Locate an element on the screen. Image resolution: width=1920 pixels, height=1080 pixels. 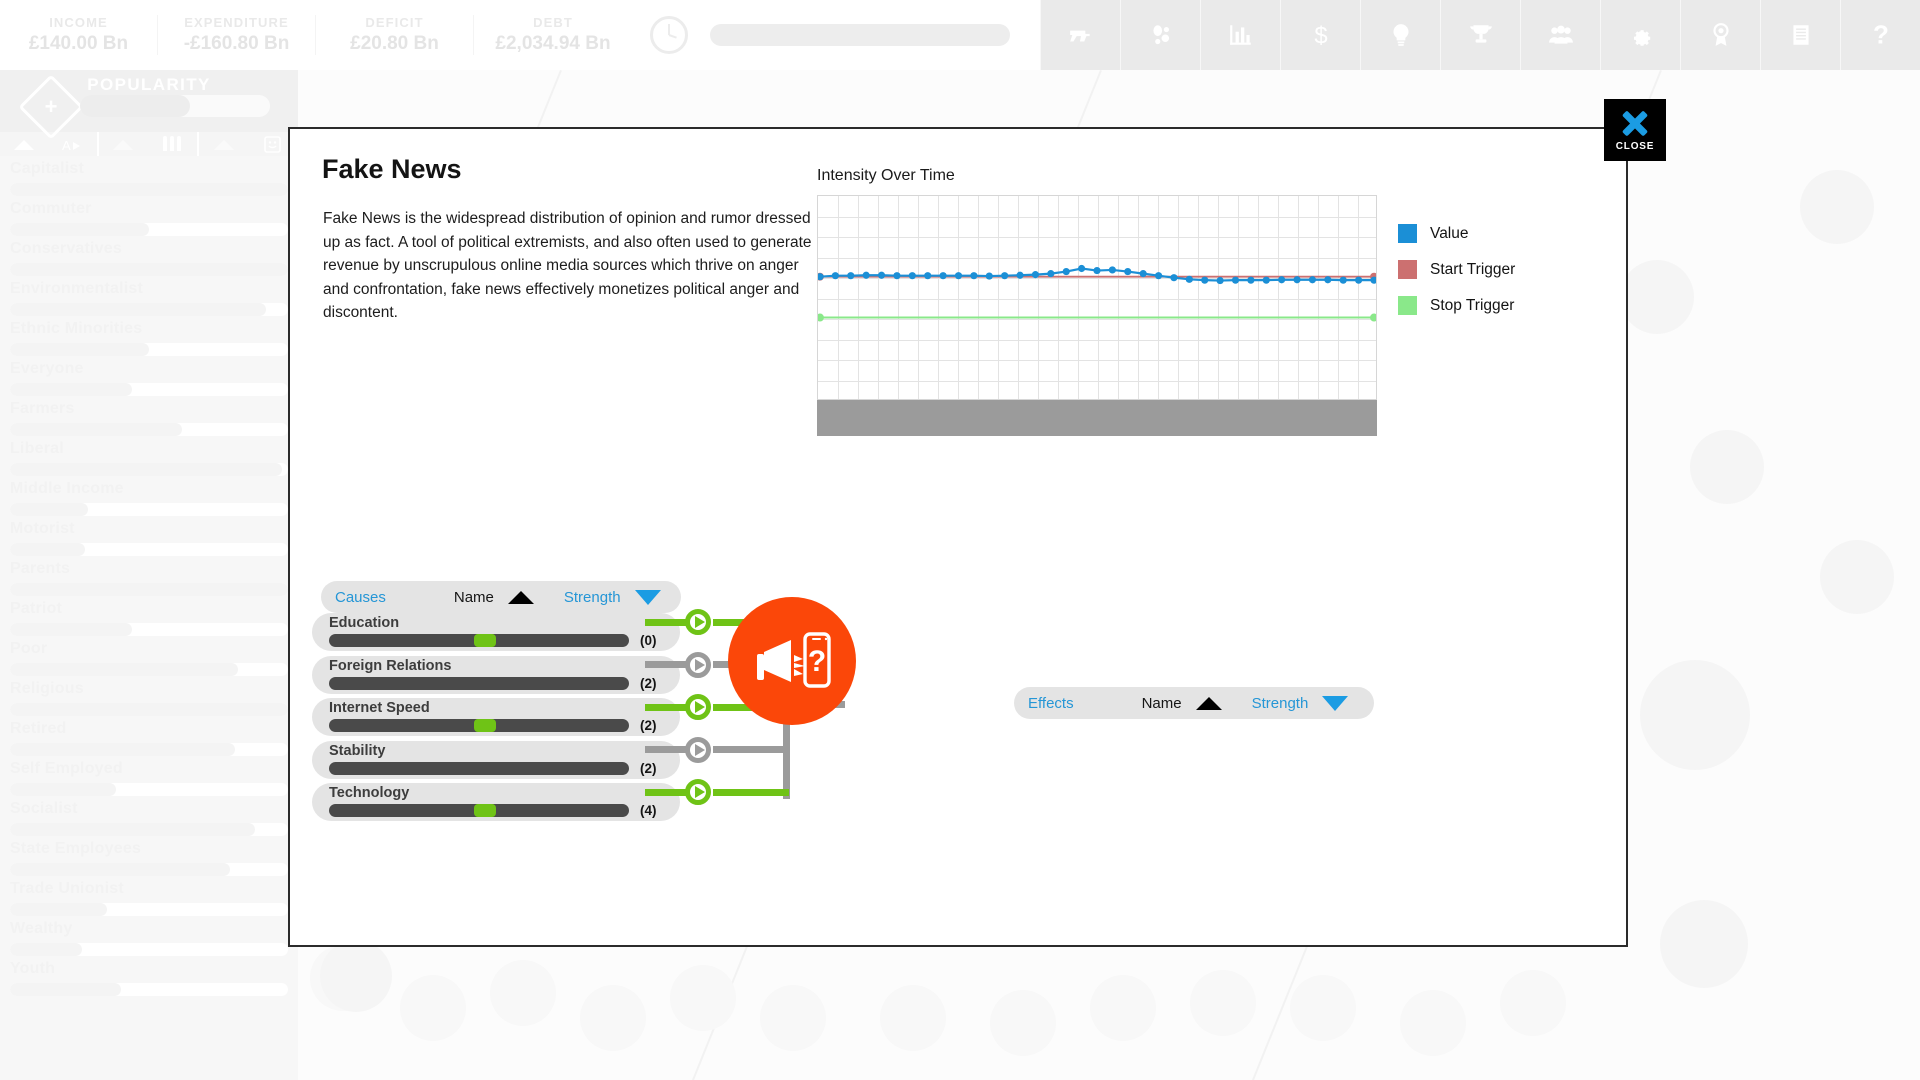
turn-timer is located at coordinates (830, 35).